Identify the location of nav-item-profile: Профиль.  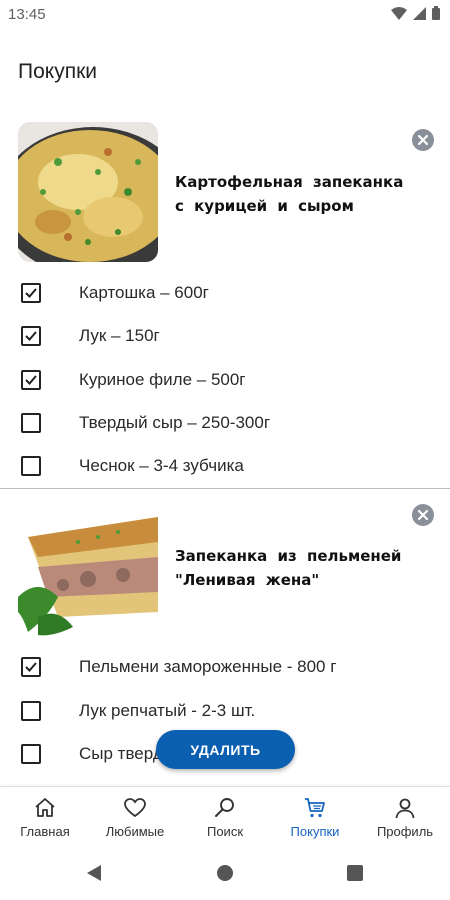
(405, 817).